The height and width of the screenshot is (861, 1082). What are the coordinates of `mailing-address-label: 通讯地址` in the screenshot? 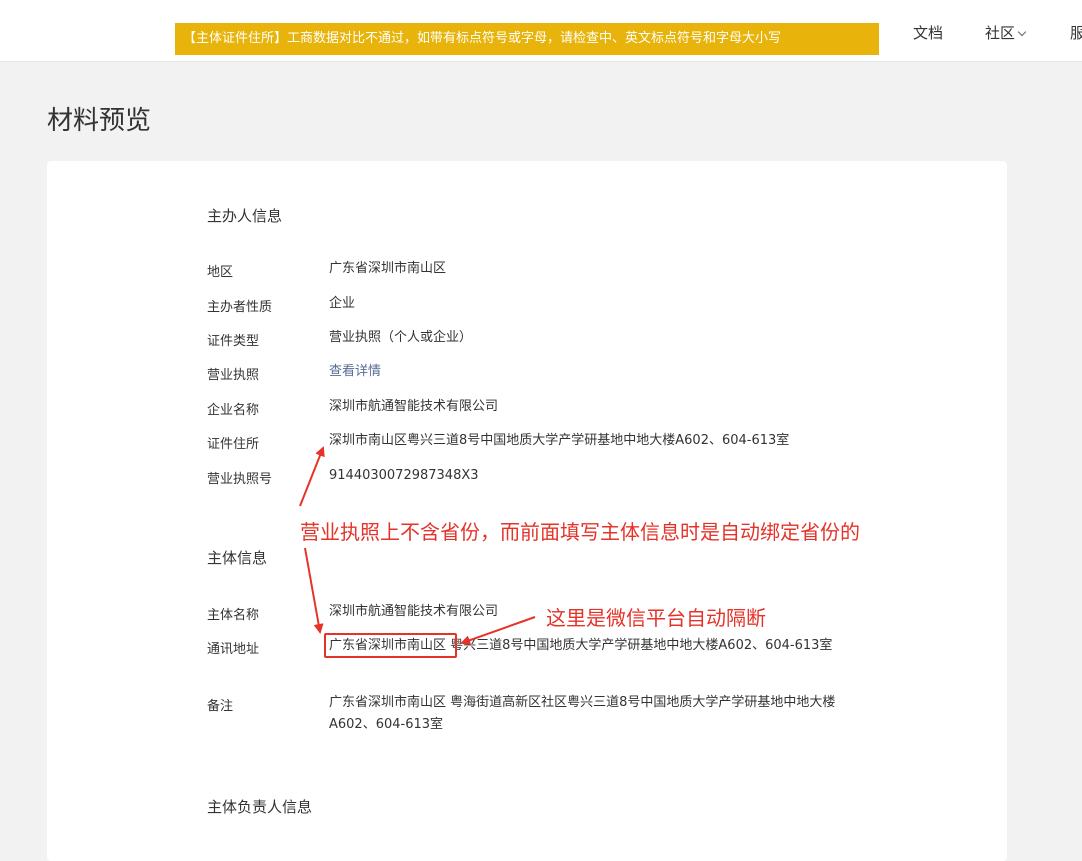 It's located at (233, 649).